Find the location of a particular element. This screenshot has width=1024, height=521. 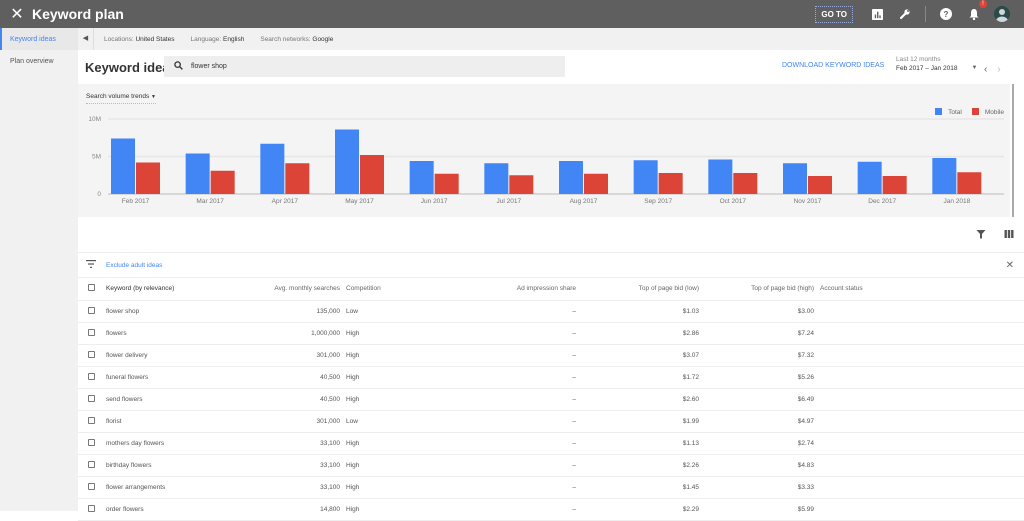

top-bid-high-cell: $3.00 is located at coordinates (759, 311).